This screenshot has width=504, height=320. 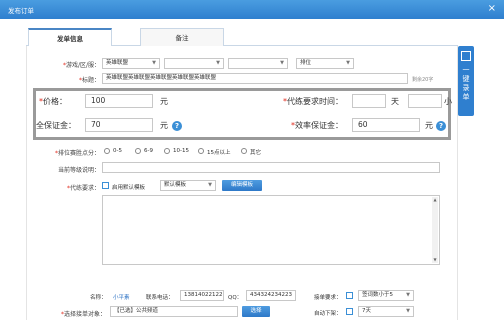 What do you see at coordinates (435, 230) in the screenshot?
I see `textarea-scrollbar: ▲ ▼` at bounding box center [435, 230].